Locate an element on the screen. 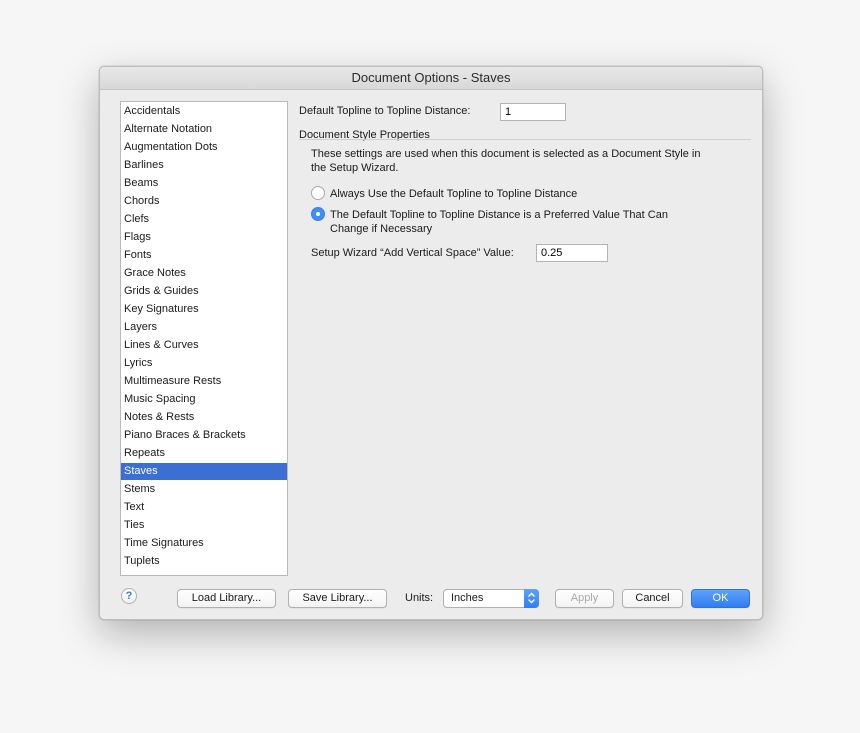  units-label: Units: is located at coordinates (419, 598).